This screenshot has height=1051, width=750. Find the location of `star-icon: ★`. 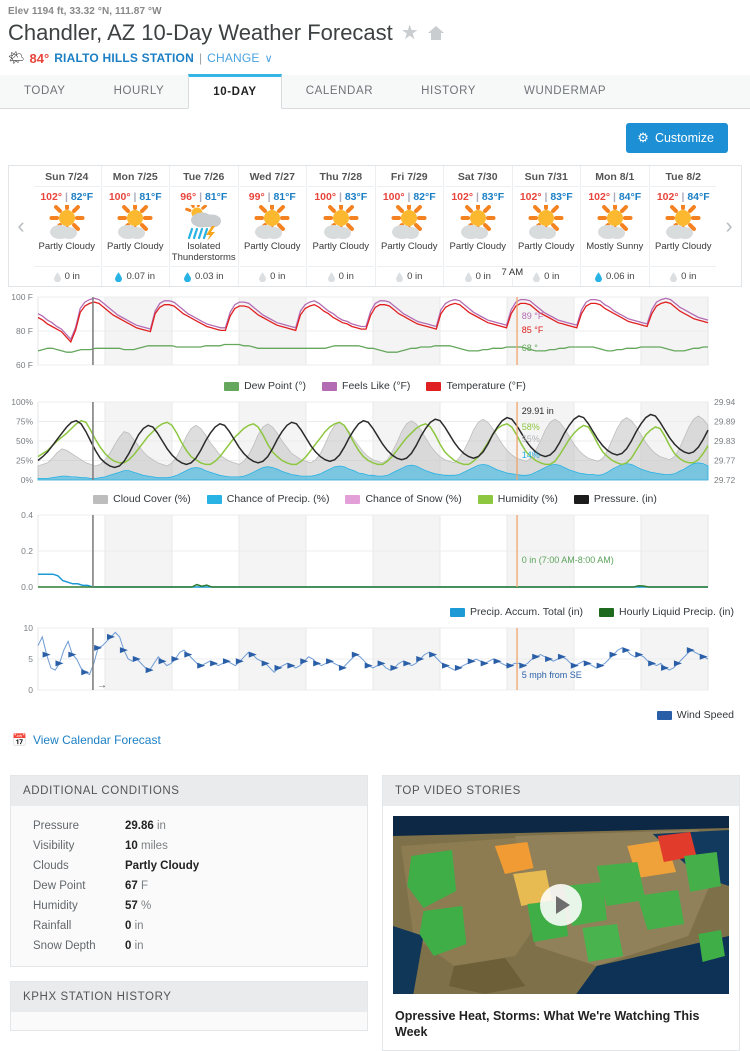

star-icon: ★ is located at coordinates (410, 33).